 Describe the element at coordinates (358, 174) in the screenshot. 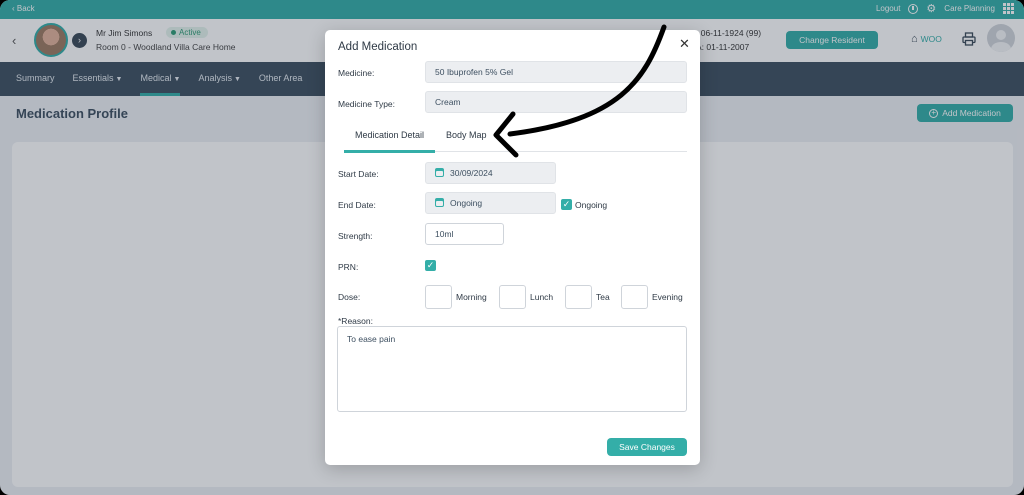

I see `start-date-label: Start Date:` at that location.